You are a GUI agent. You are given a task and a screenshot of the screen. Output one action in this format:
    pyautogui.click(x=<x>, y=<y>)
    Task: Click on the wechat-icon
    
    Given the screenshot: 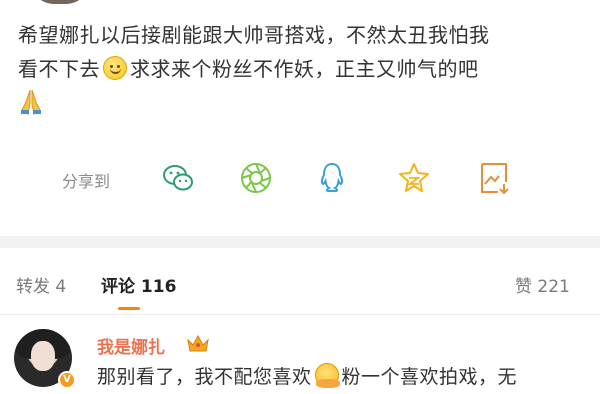 What is the action you would take?
    pyautogui.click(x=178, y=178)
    